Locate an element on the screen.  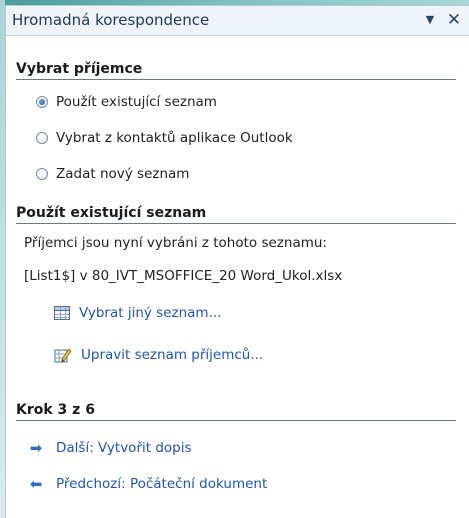
use-existing-list-heading: Použít existující seznam is located at coordinates (111, 213).